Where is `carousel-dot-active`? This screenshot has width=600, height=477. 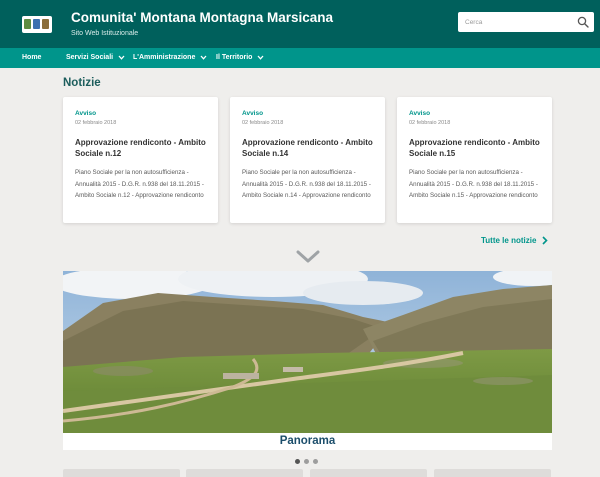 carousel-dot-active is located at coordinates (297, 461).